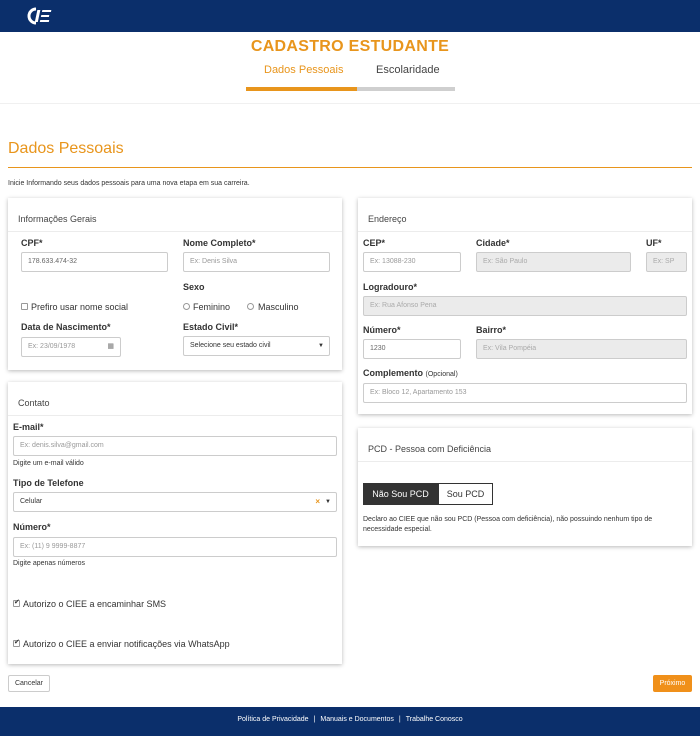  Describe the element at coordinates (29, 683) in the screenshot. I see `cancel-button: Cancelar` at that location.